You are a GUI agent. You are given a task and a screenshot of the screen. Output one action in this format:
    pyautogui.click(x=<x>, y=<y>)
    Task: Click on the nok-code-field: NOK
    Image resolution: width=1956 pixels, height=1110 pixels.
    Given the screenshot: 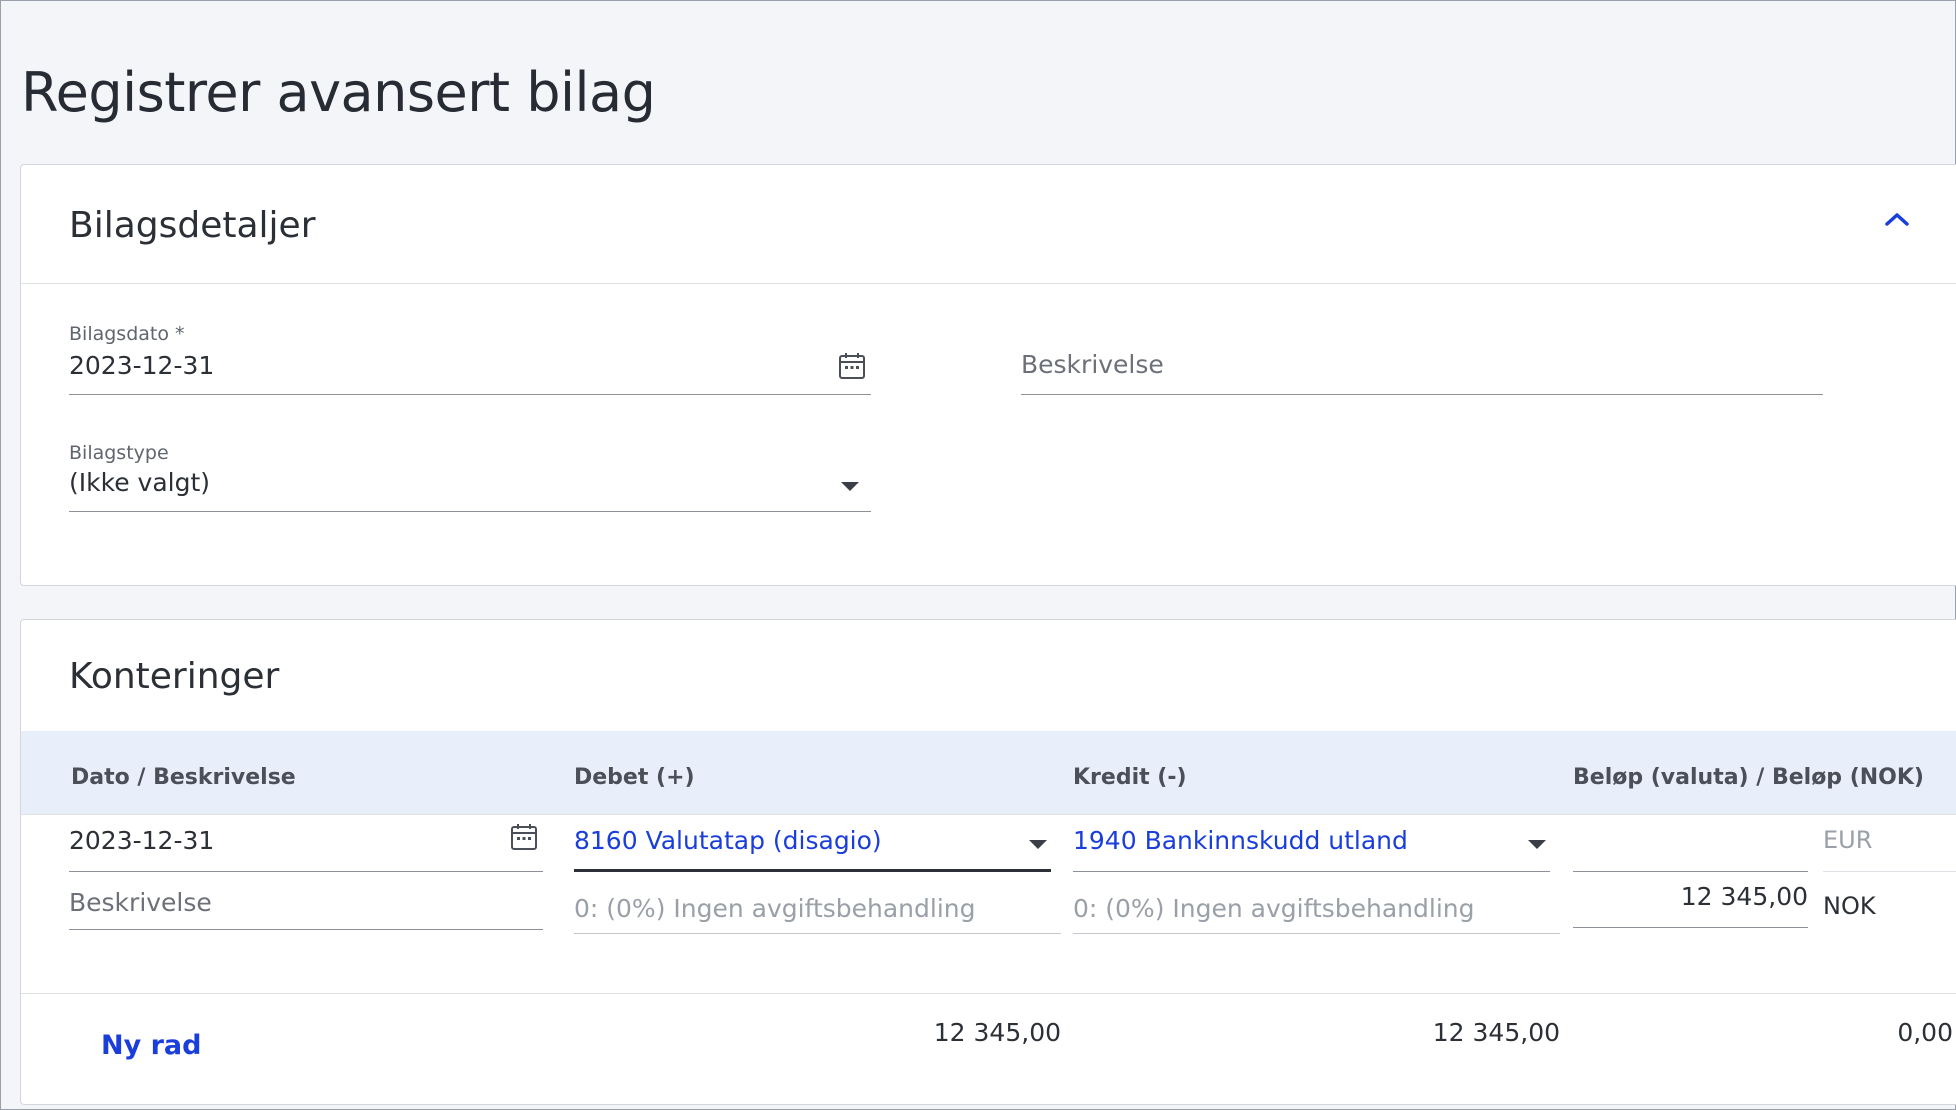 What is the action you would take?
    pyautogui.click(x=1849, y=906)
    